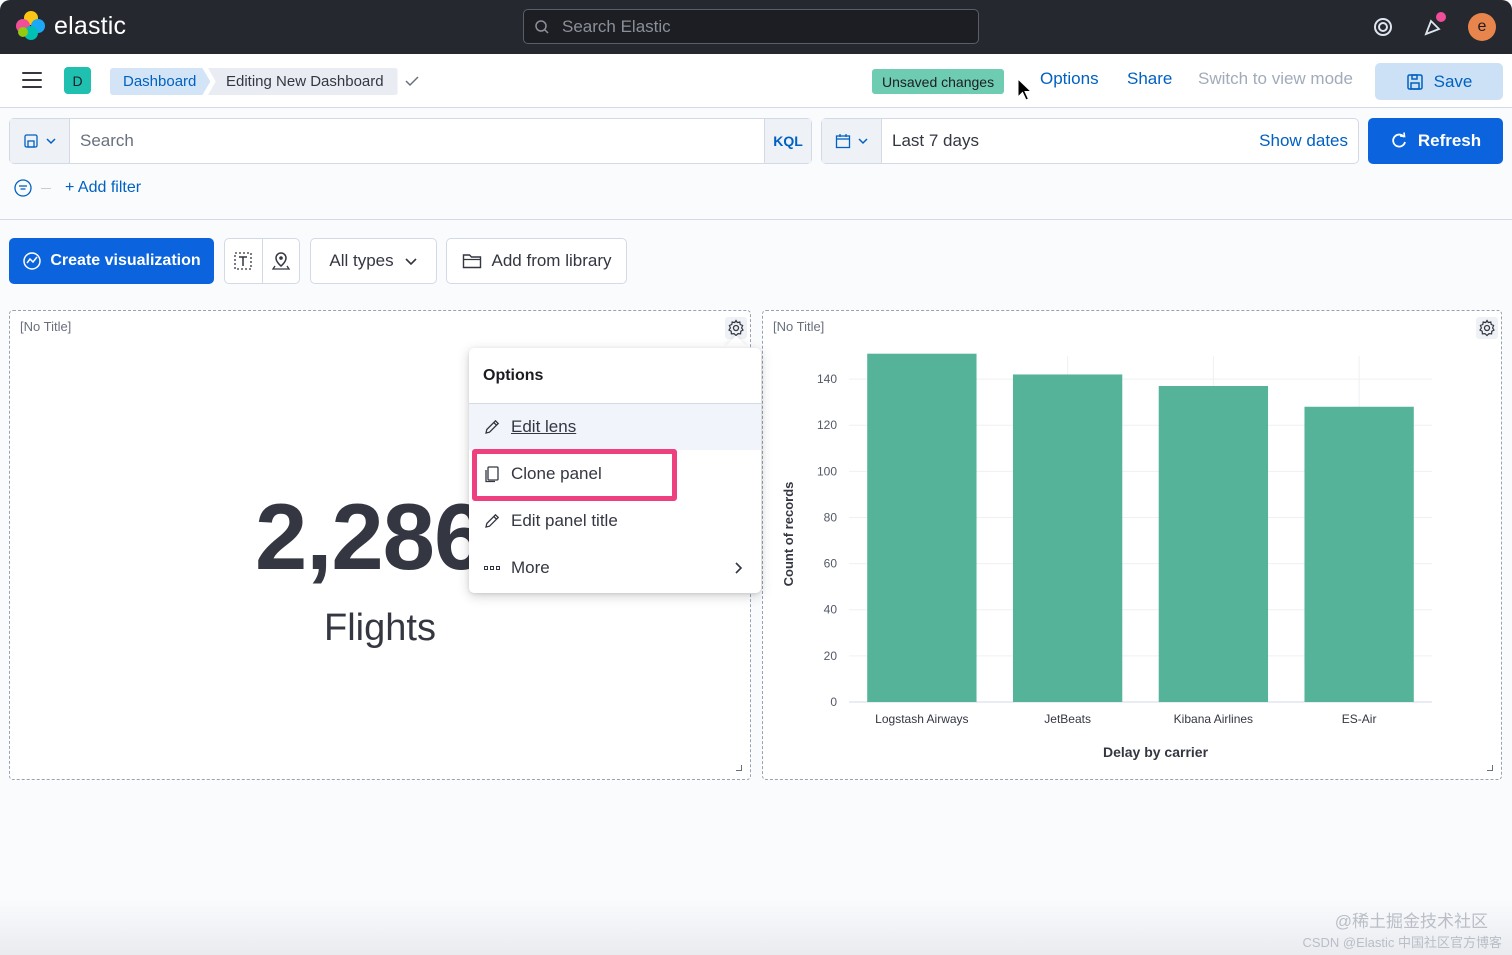 The image size is (1512, 955). Describe the element at coordinates (1275, 79) in the screenshot. I see `switch-to-view-mode-link: Switch to view mode` at that location.